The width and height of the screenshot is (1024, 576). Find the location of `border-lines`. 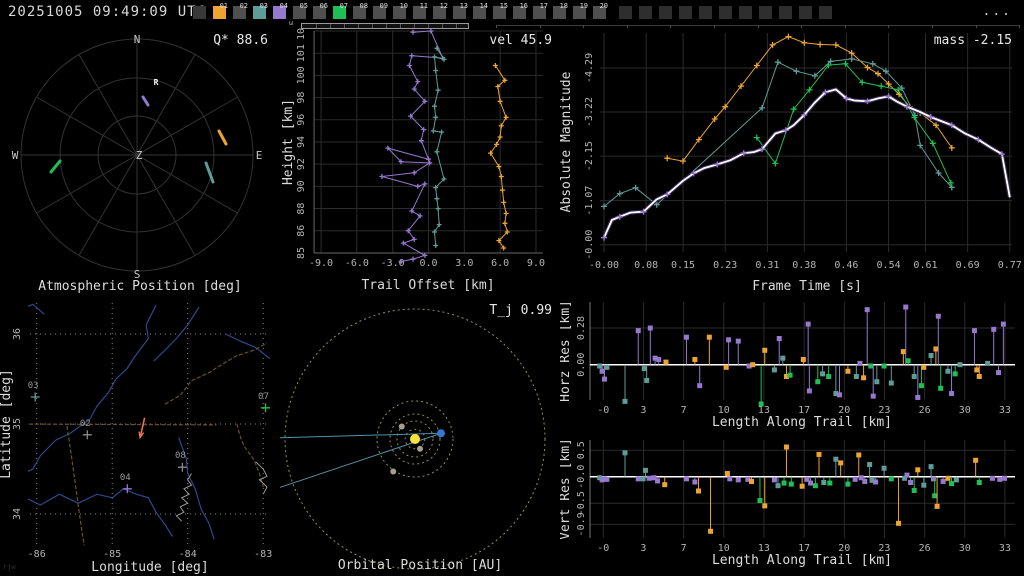

border-lines is located at coordinates (148, 444).